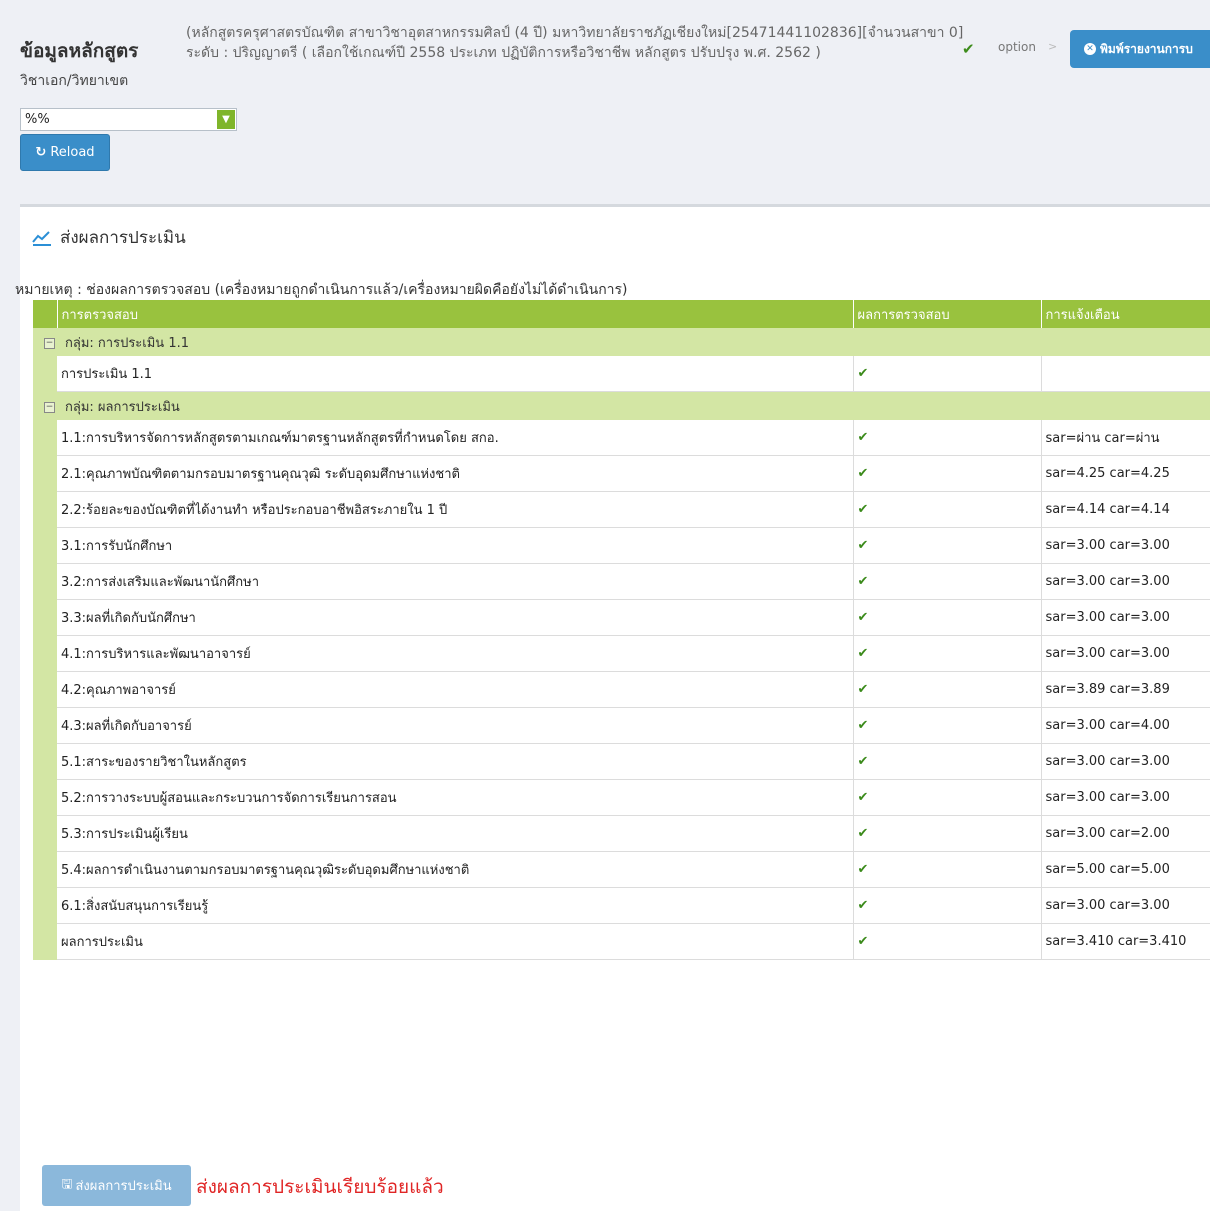 This screenshot has height=1211, width=1210. What do you see at coordinates (455, 833) in the screenshot?
I see `check-item-cell: 5.3:การประเมินผู้เรียน` at bounding box center [455, 833].